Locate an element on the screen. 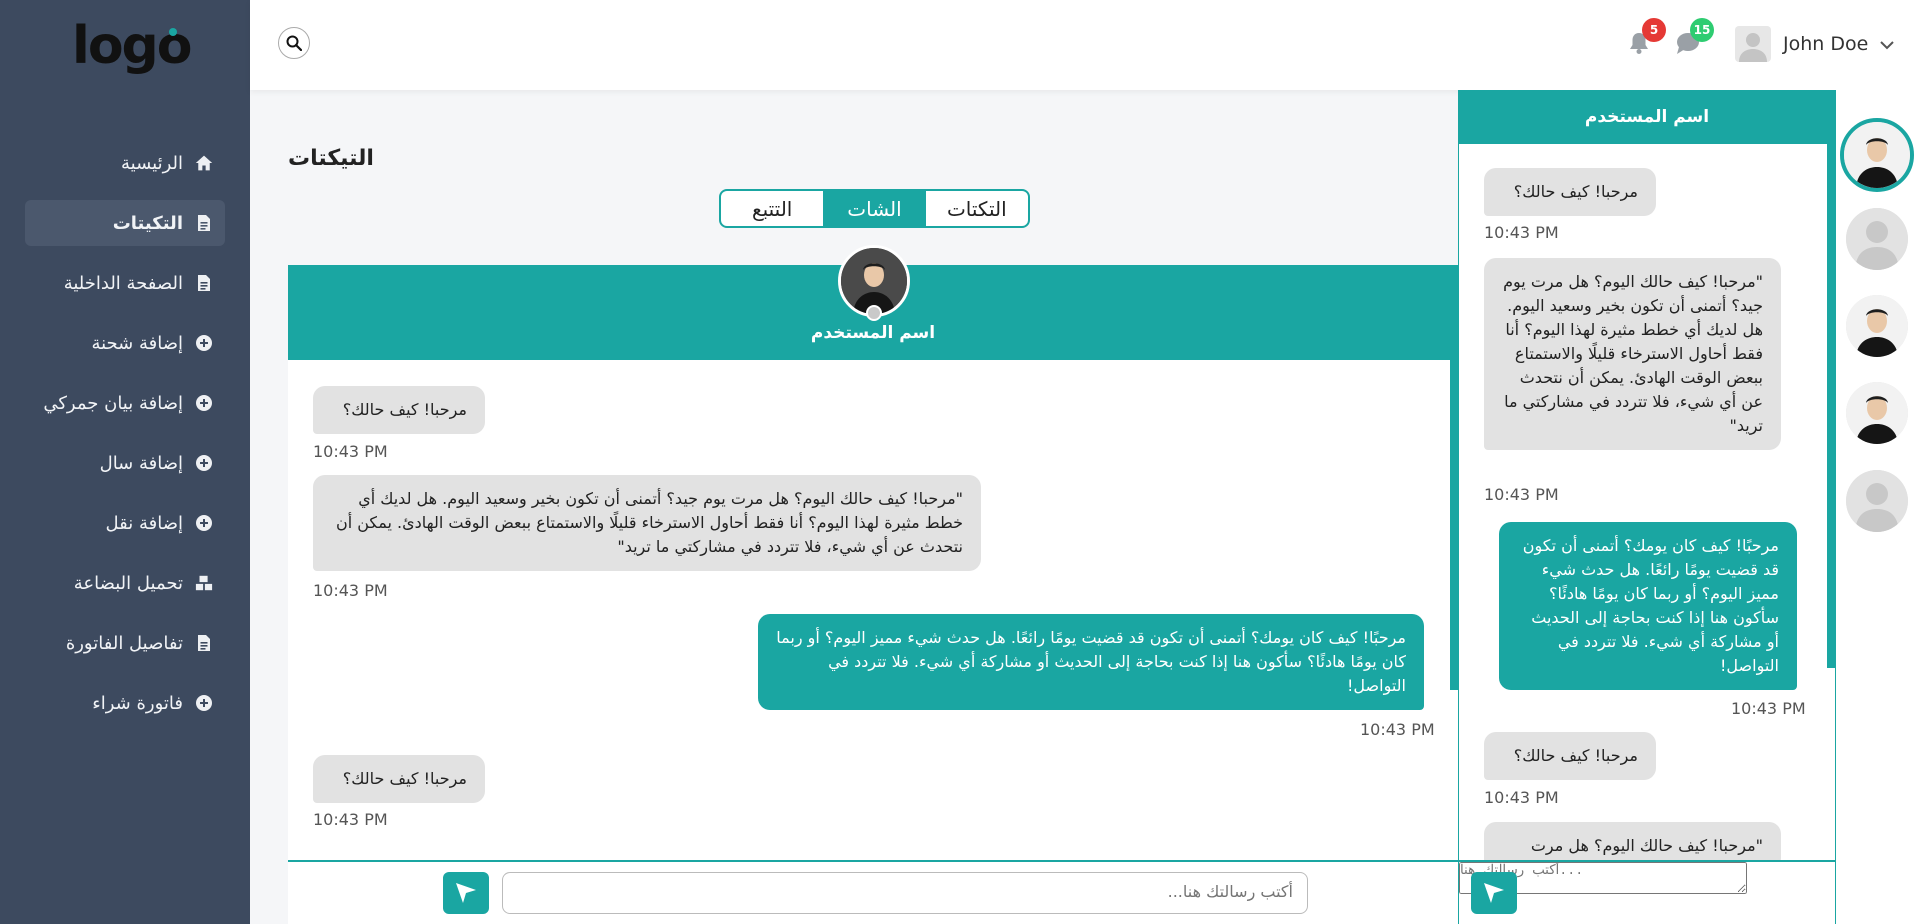 This screenshot has width=1920, height=924. user-name: John Doe is located at coordinates (1826, 44).